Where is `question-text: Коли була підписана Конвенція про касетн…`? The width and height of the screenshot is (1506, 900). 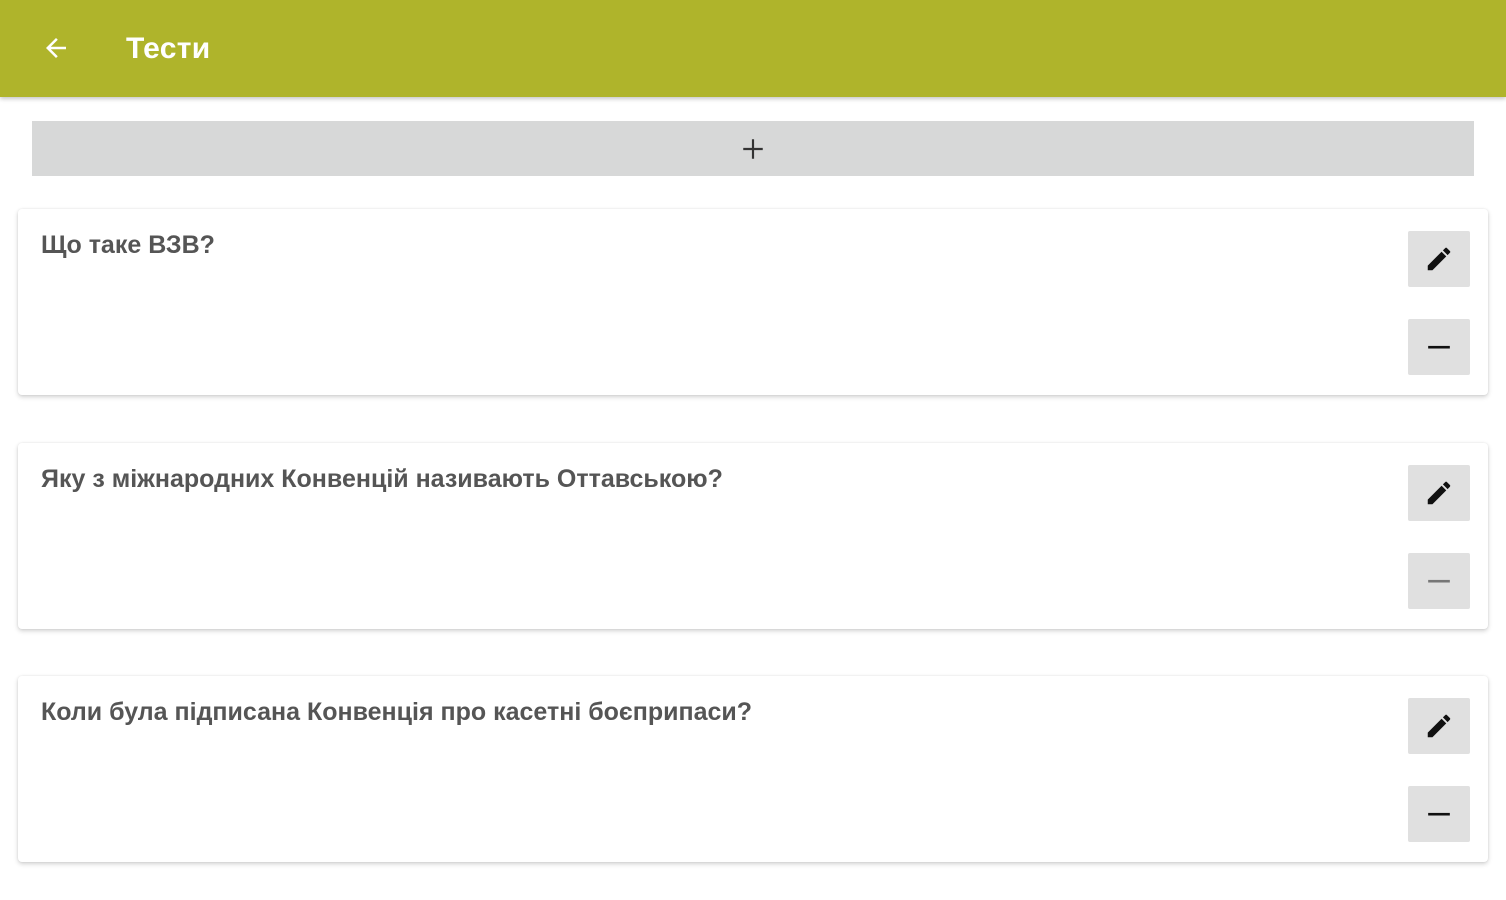 question-text: Коли була підписана Конвенція про касетн… is located at coordinates (397, 712).